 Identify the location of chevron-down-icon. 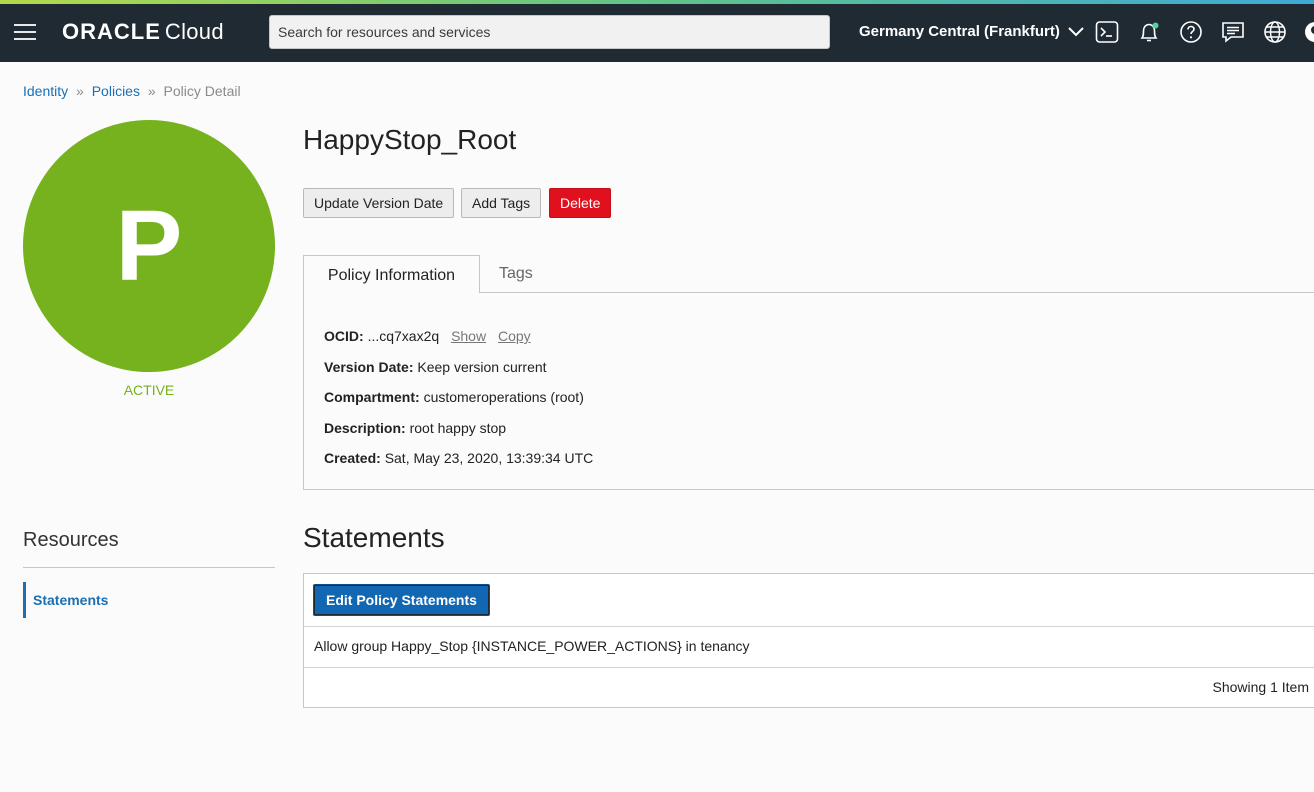
(1076, 32).